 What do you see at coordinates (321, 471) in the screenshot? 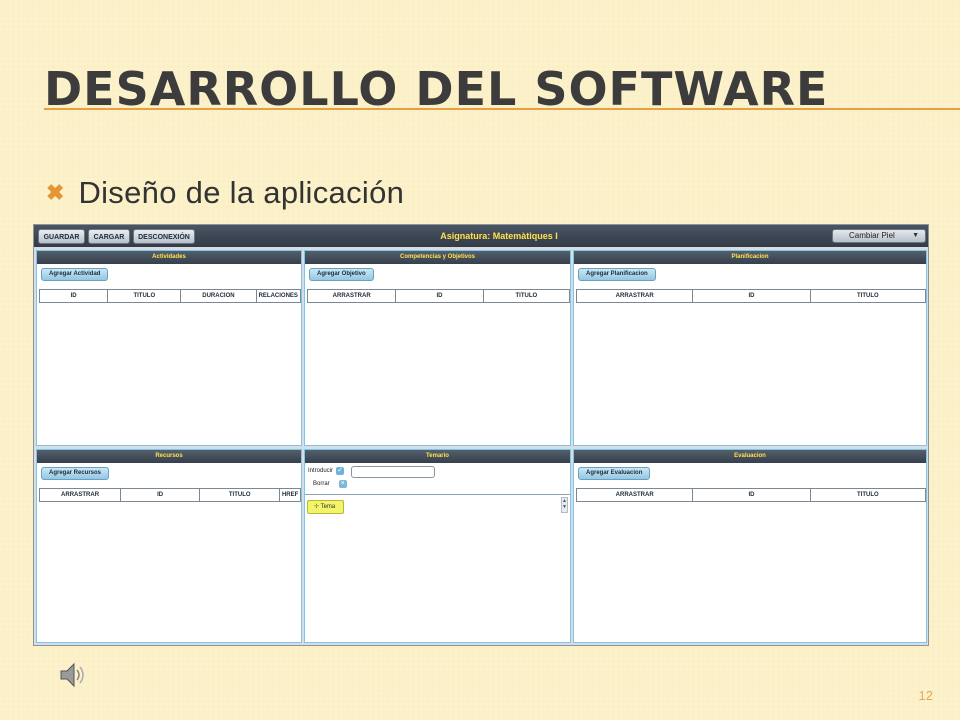
I see `introducir-label: Introducir` at bounding box center [321, 471].